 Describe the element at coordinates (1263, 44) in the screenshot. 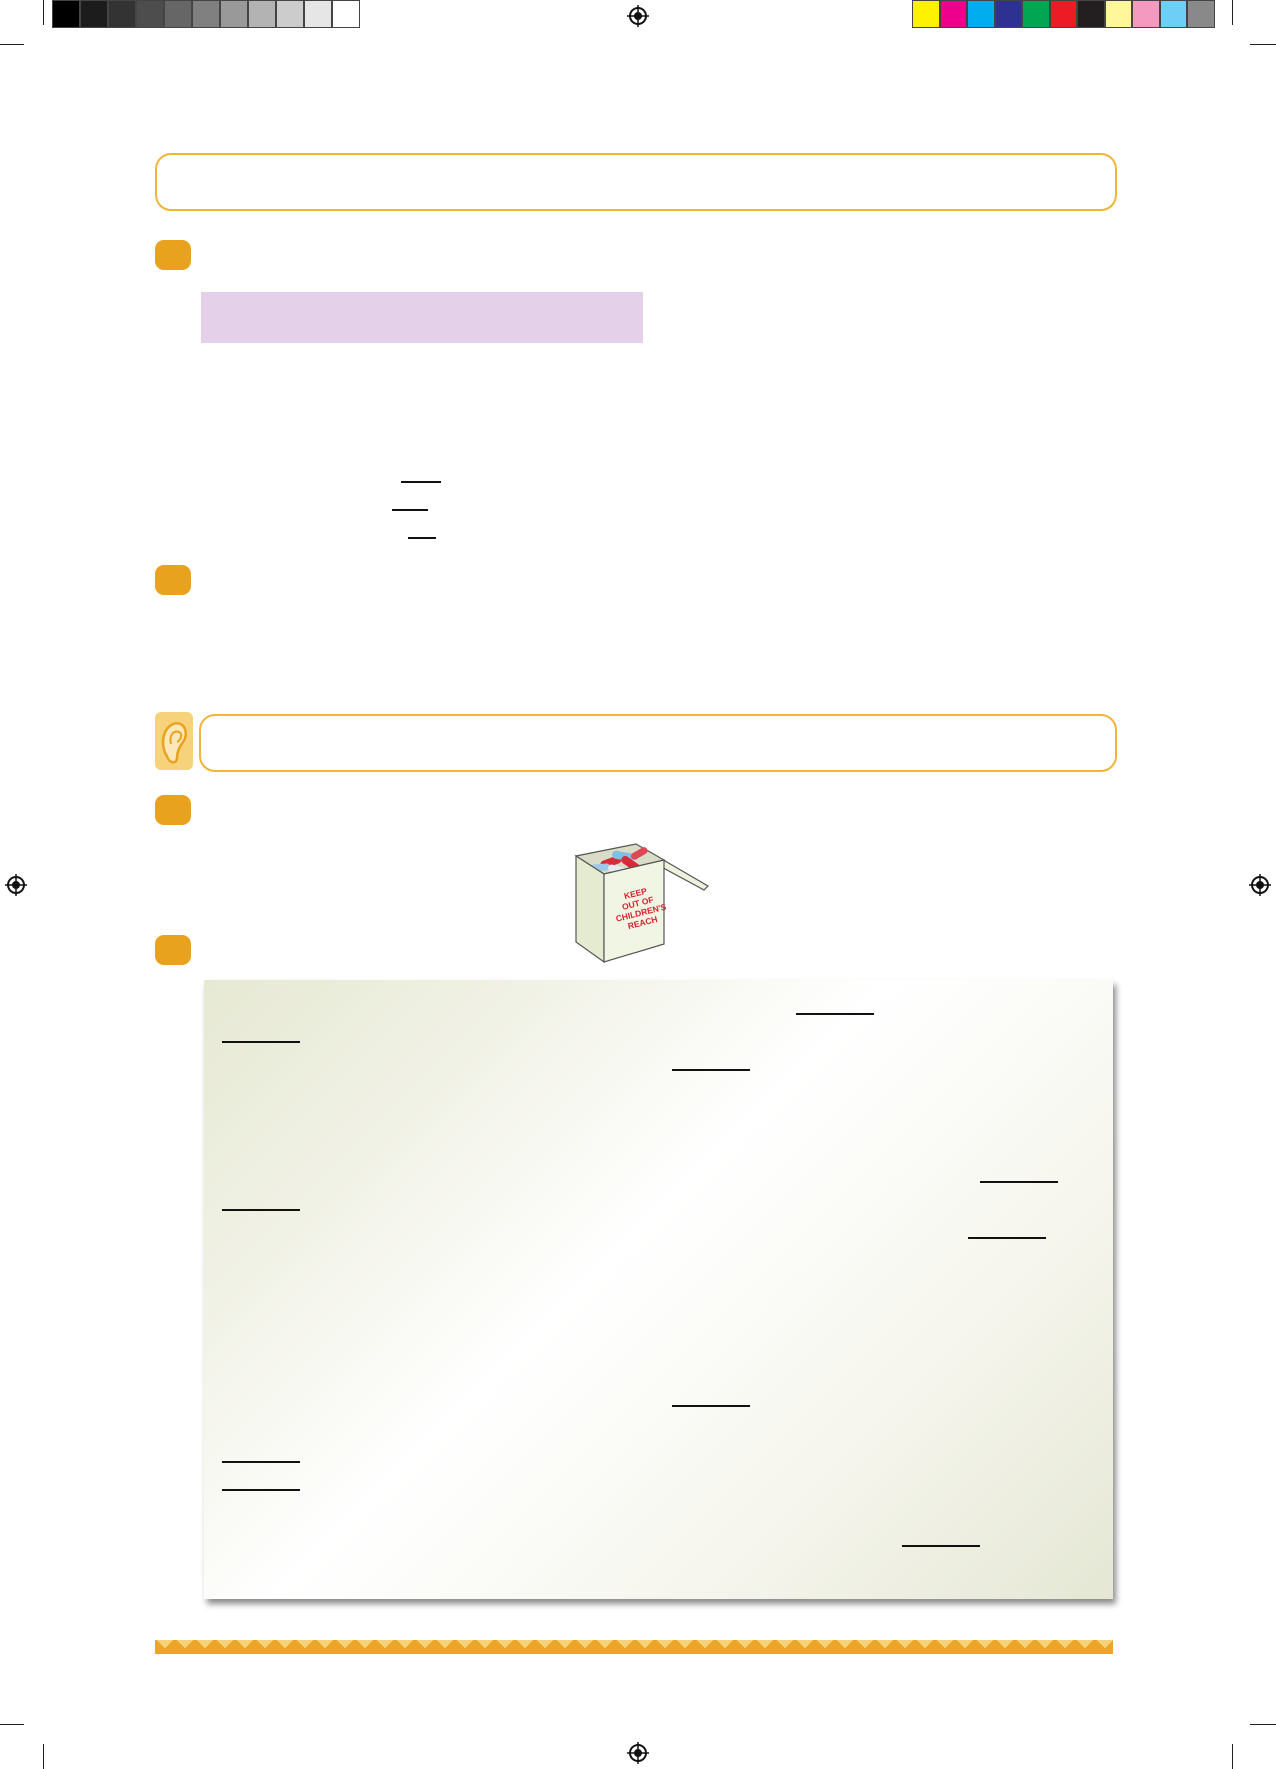

I see `crop-mark-tr-h` at that location.